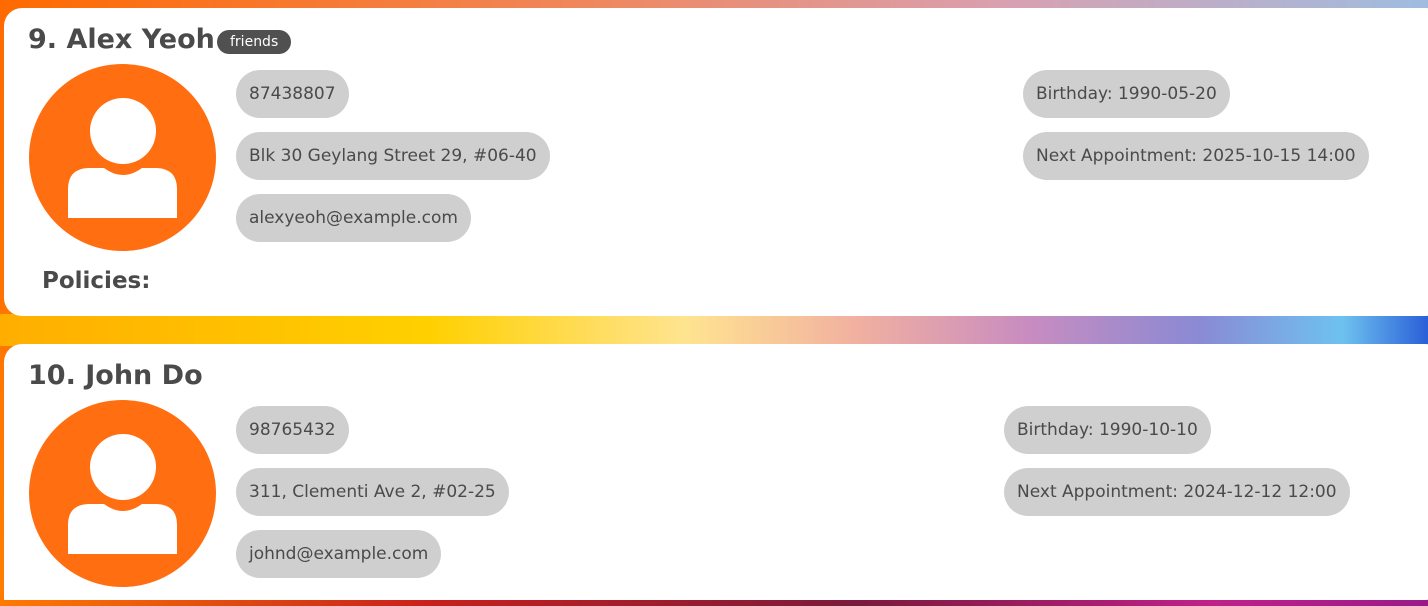 This screenshot has width=1428, height=606. Describe the element at coordinates (254, 42) in the screenshot. I see `tag-badge: friends` at that location.